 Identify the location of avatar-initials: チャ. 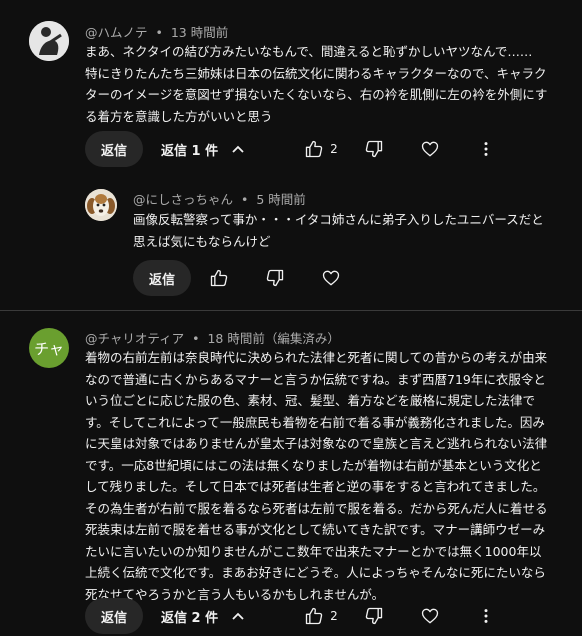
(49, 348).